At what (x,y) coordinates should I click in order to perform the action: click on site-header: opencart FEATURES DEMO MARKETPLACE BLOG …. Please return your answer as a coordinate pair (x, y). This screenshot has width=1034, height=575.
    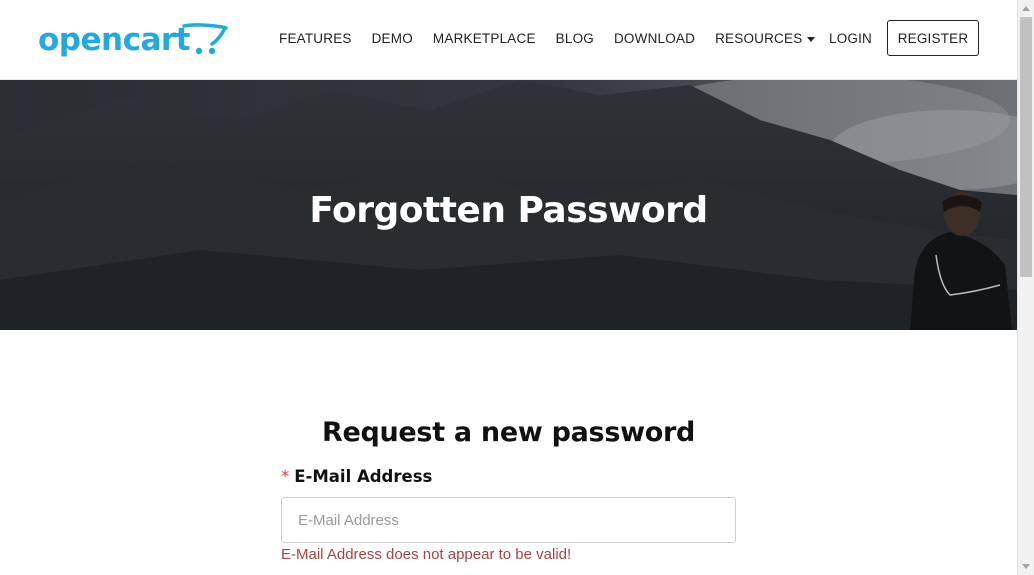
    Looking at the image, I should click on (508, 40).